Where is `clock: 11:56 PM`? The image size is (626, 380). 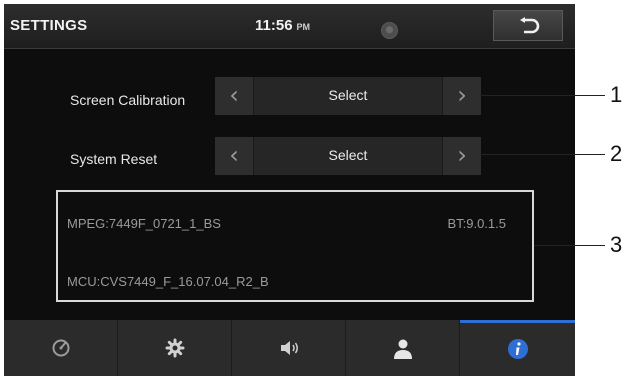 clock: 11:56 PM is located at coordinates (282, 25).